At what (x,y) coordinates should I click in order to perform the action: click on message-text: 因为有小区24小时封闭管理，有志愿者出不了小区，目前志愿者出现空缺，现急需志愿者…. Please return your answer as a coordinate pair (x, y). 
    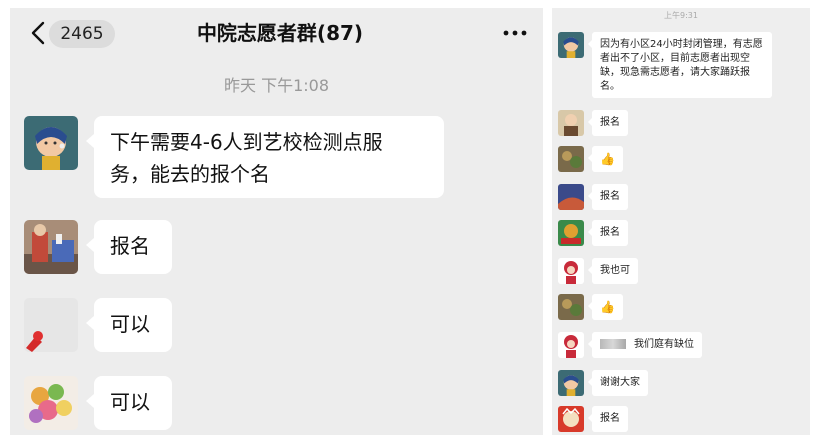
    Looking at the image, I should click on (681, 65).